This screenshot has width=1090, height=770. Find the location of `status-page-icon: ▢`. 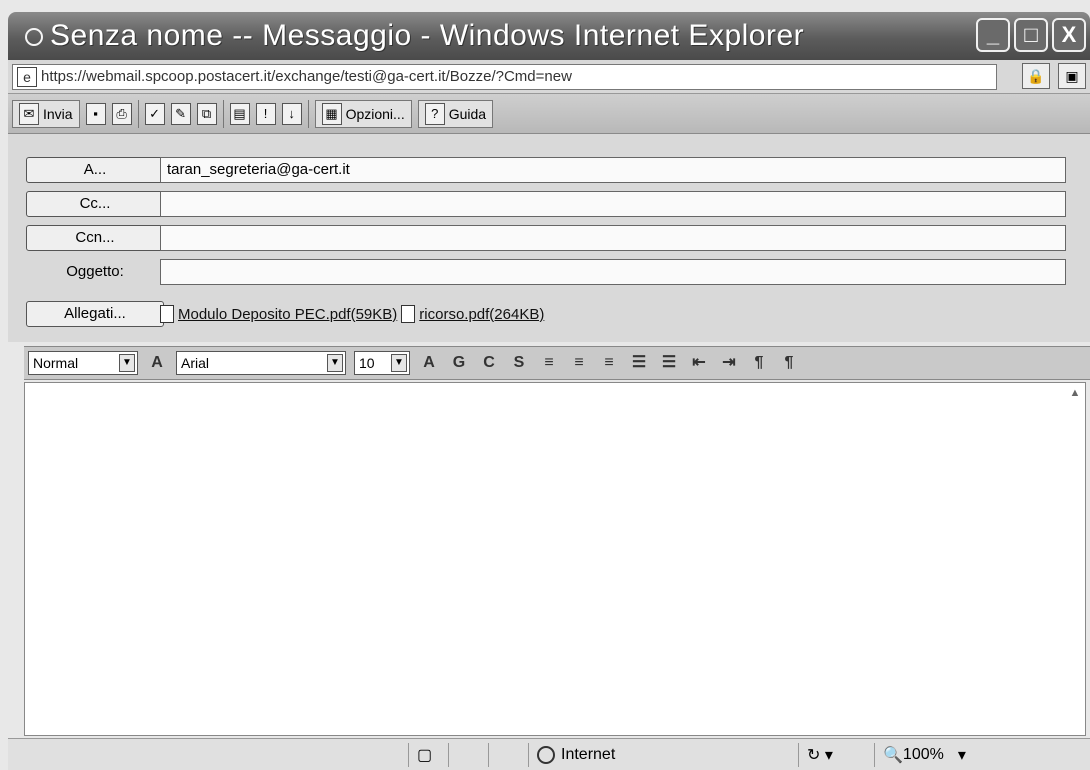

status-page-icon: ▢ is located at coordinates (428, 754).